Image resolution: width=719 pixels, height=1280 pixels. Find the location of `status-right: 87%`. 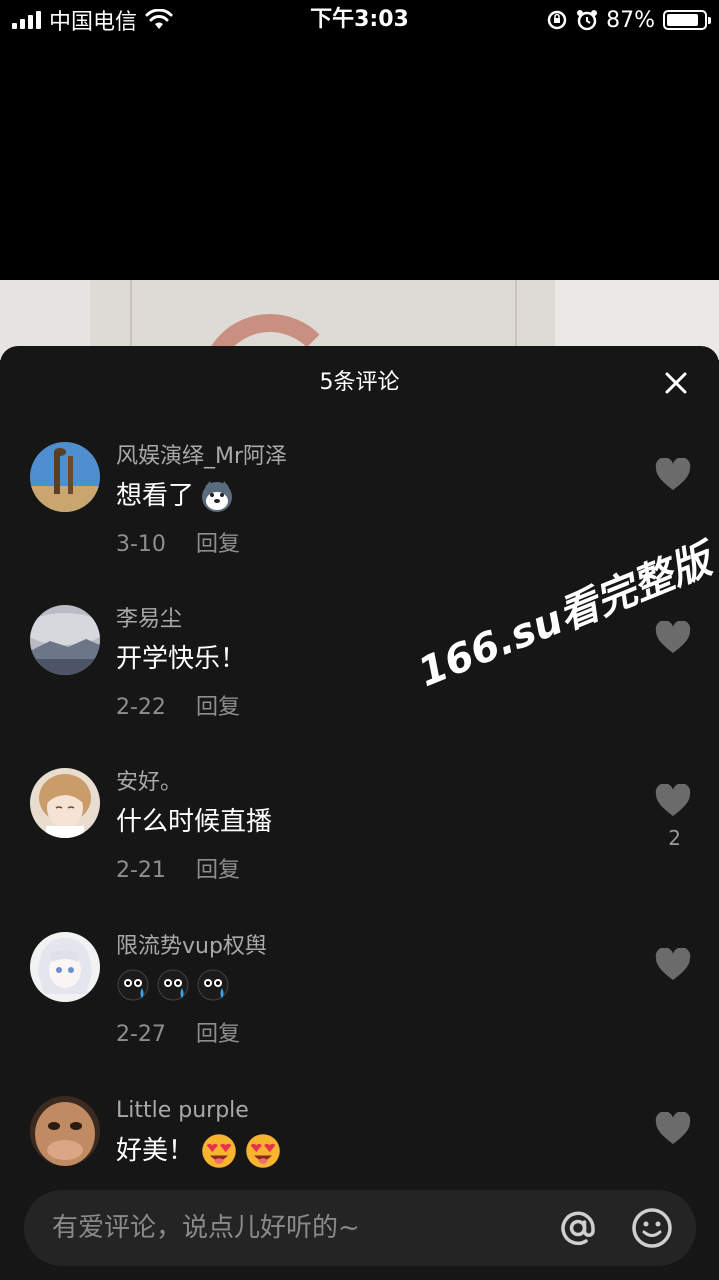

status-right: 87% is located at coordinates (628, 20).